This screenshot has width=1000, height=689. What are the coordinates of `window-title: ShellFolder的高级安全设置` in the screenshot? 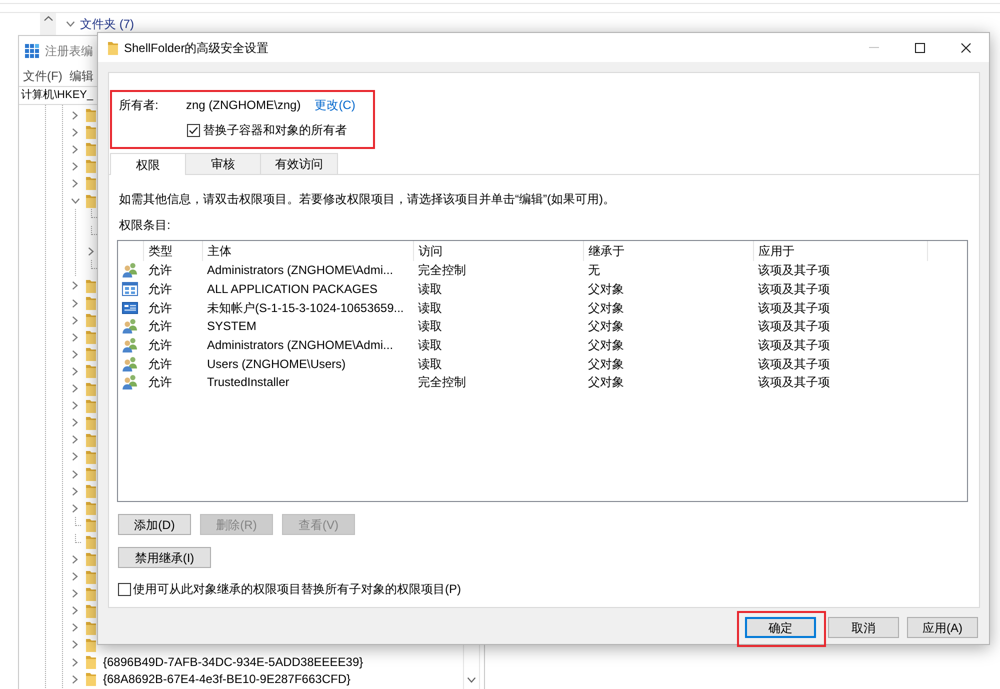 It's located at (196, 48).